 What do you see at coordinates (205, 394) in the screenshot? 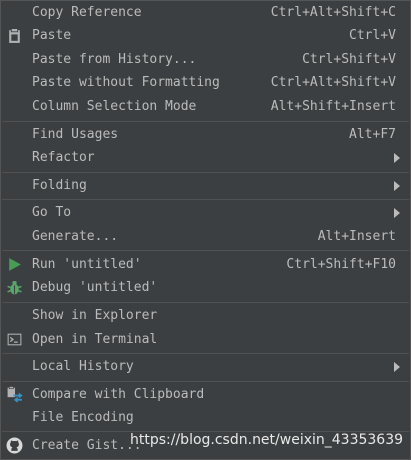
I see `menu-item-compare-with-clipboard: Compare with Clipboard` at bounding box center [205, 394].